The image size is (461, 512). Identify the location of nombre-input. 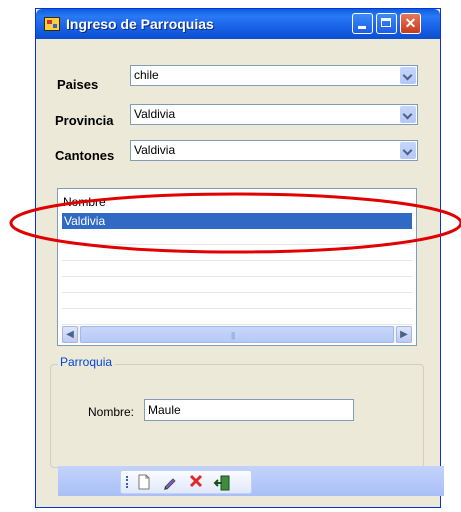
(248, 410).